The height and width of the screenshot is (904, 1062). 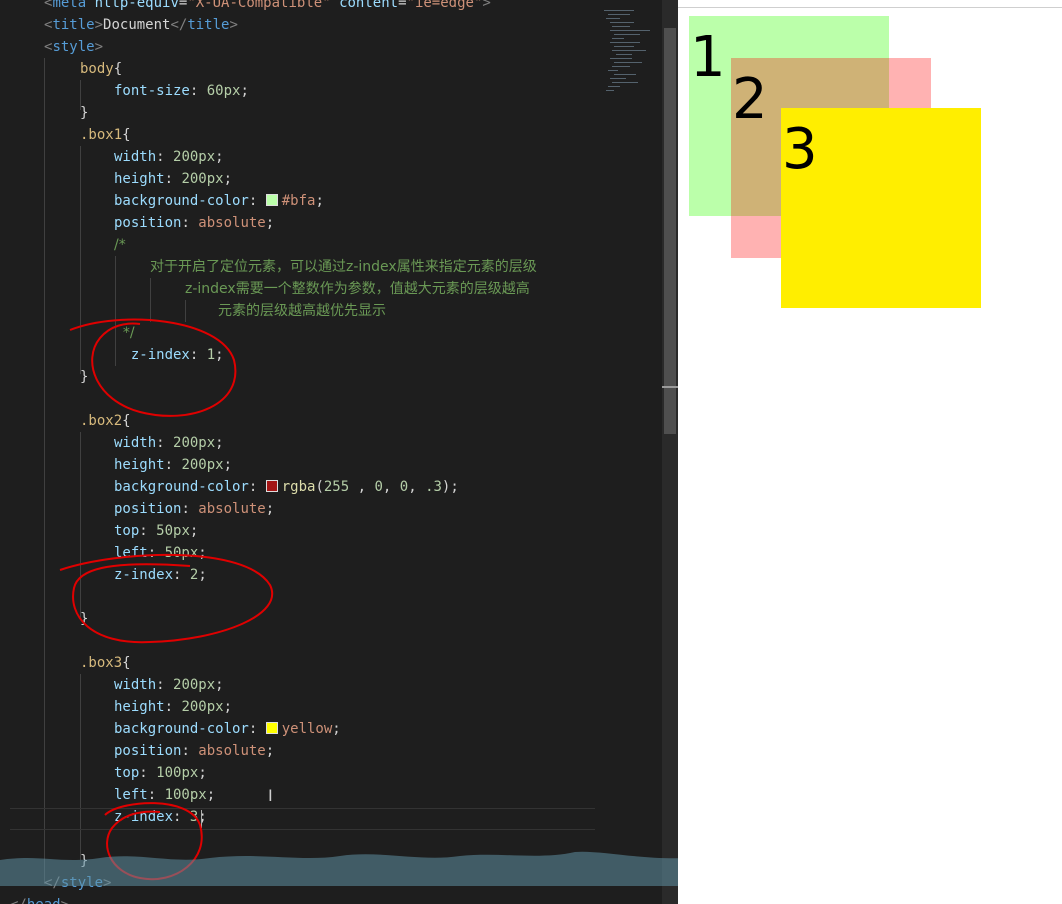 What do you see at coordinates (302, 311) in the screenshot?
I see `code-line: 元素的层级越高越优先显示` at bounding box center [302, 311].